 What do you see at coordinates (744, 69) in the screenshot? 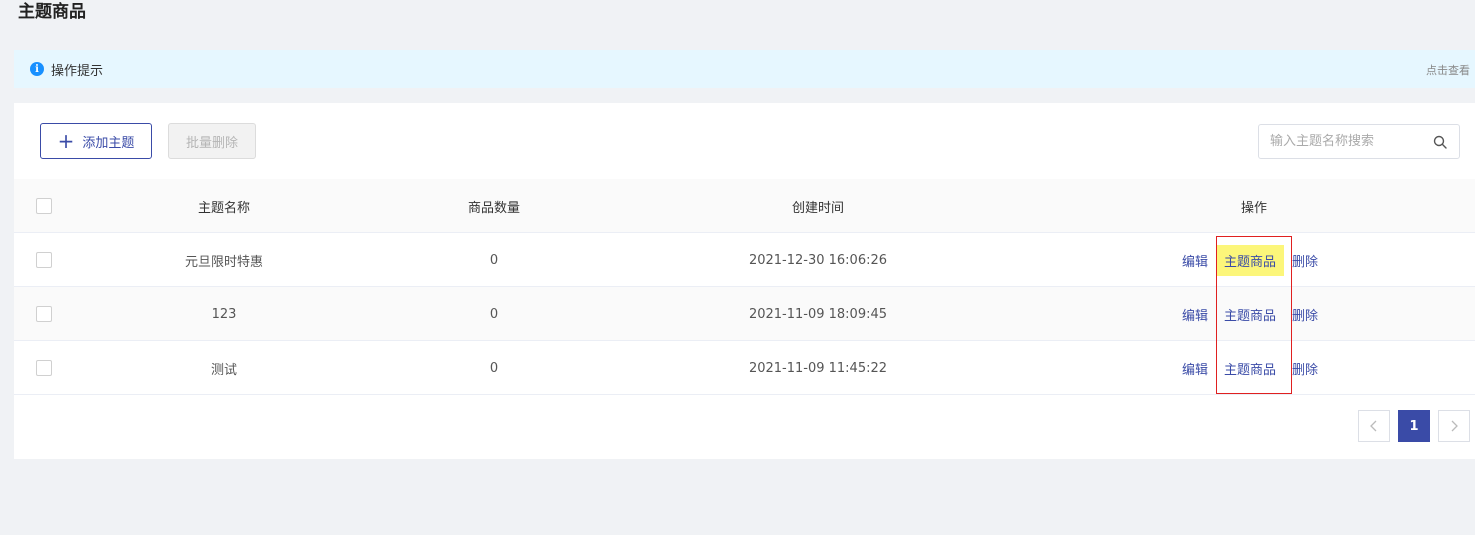
I see `operation-tip-bar: i 操作提示 点击查看` at bounding box center [744, 69].